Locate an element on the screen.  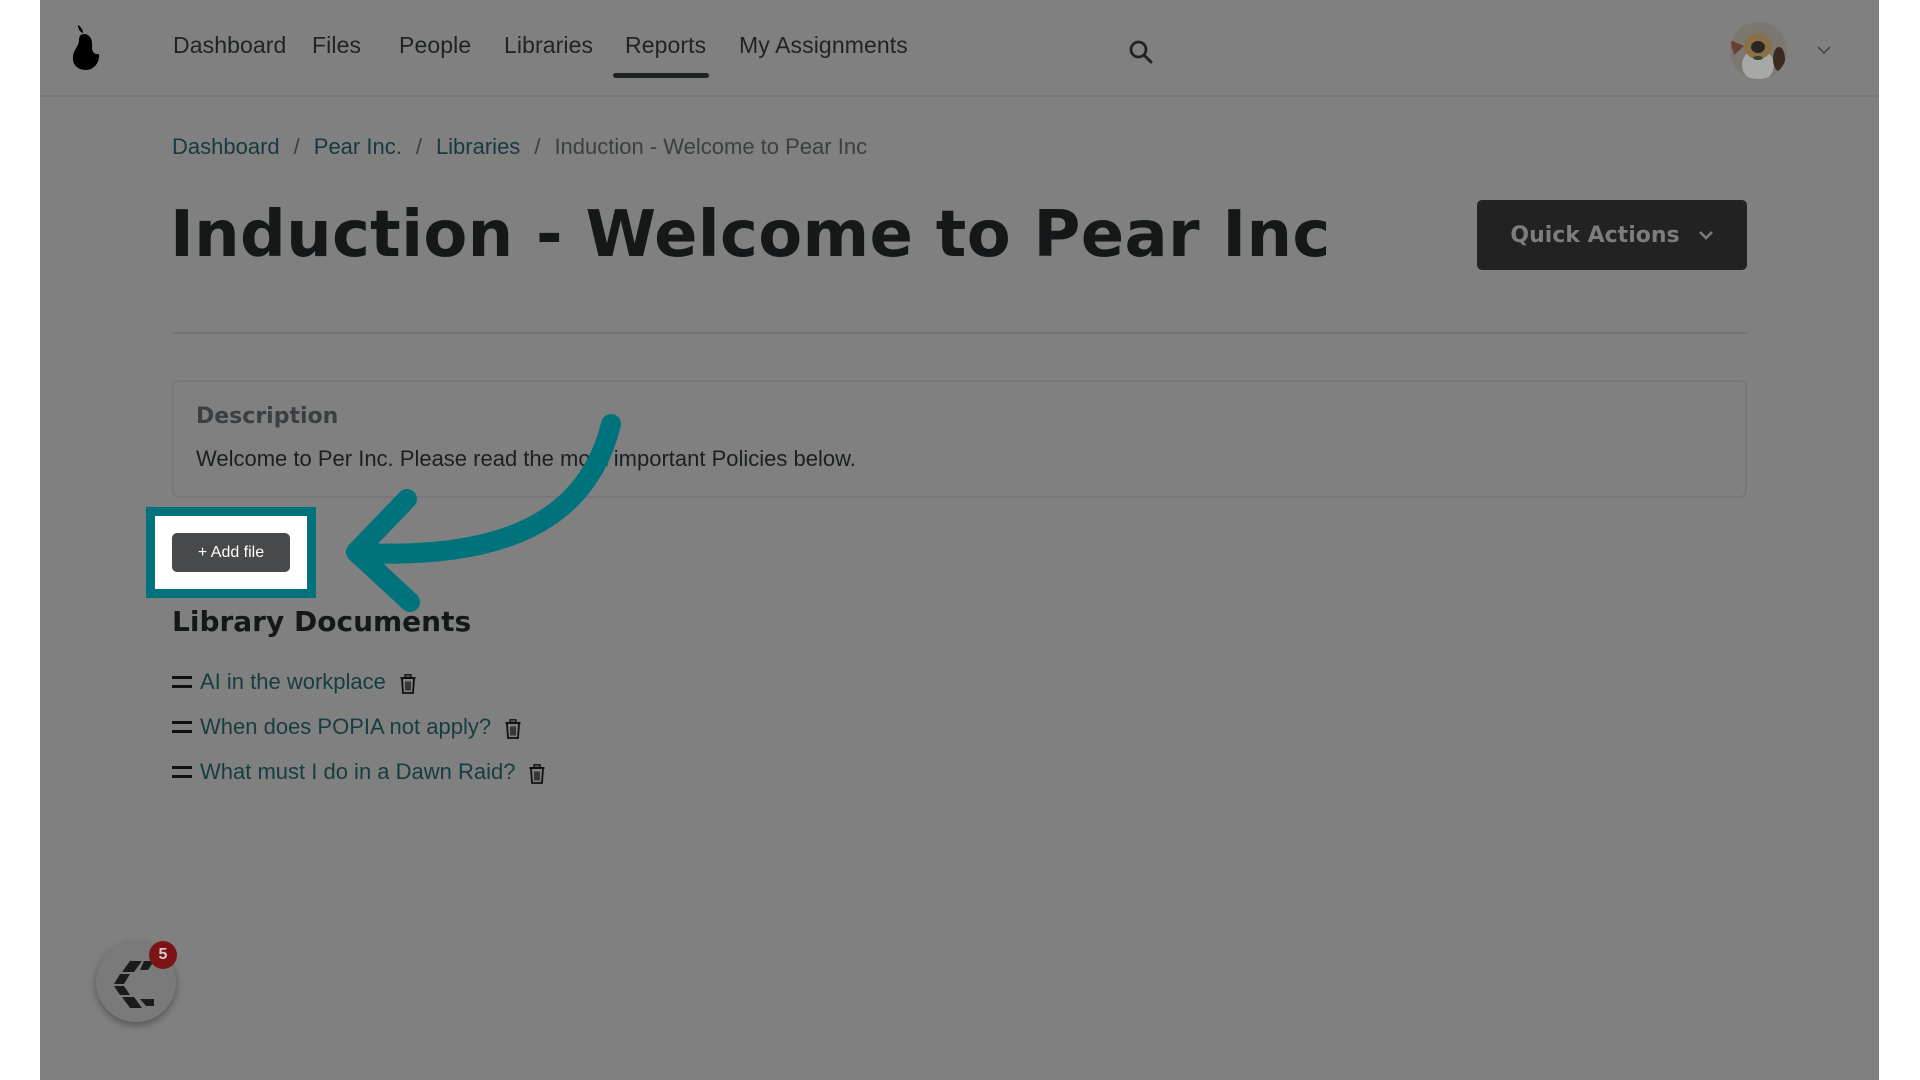
nav-reports: Reports is located at coordinates (665, 45).